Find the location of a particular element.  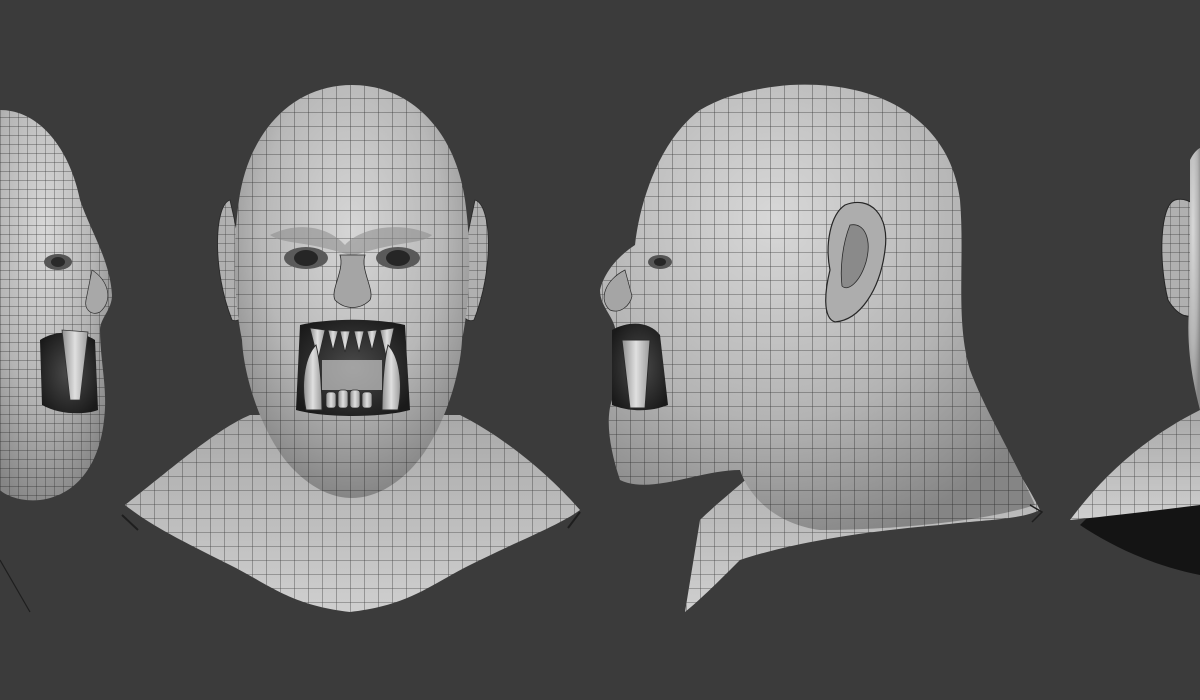

left-partial-profile-view is located at coordinates (56, 361).